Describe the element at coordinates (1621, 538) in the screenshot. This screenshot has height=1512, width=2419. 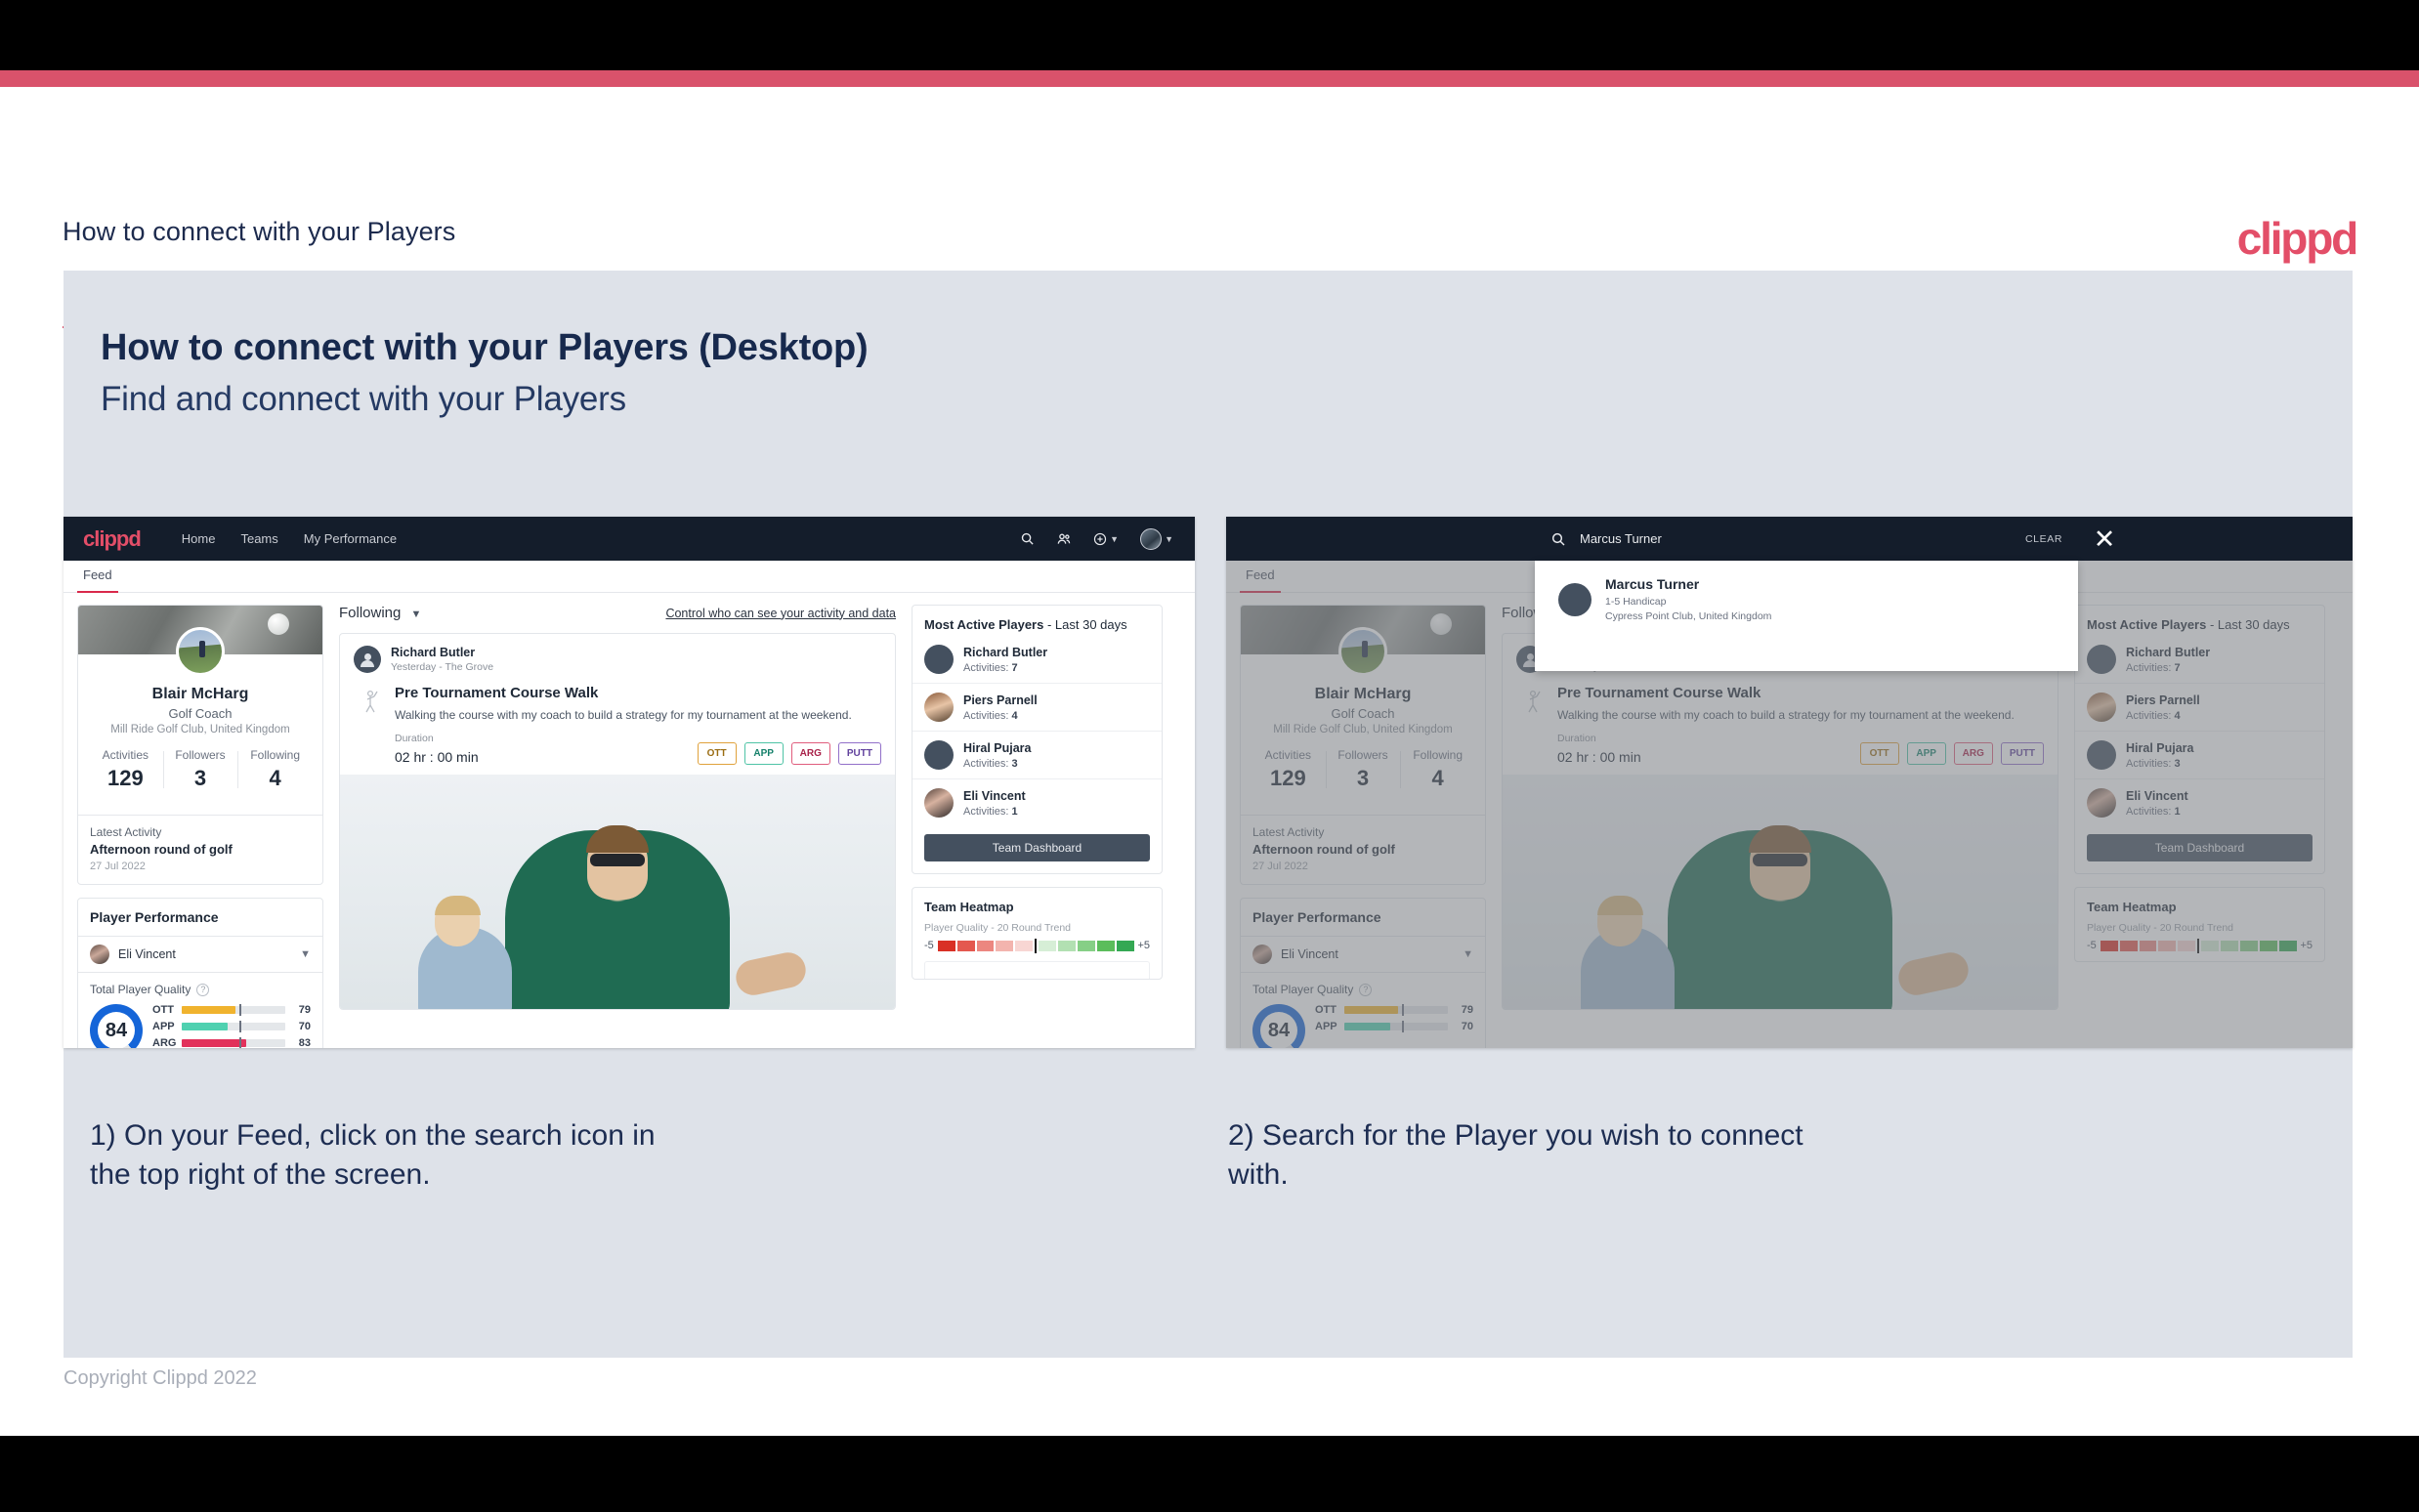
I see `search-input: Marcus Turner` at that location.